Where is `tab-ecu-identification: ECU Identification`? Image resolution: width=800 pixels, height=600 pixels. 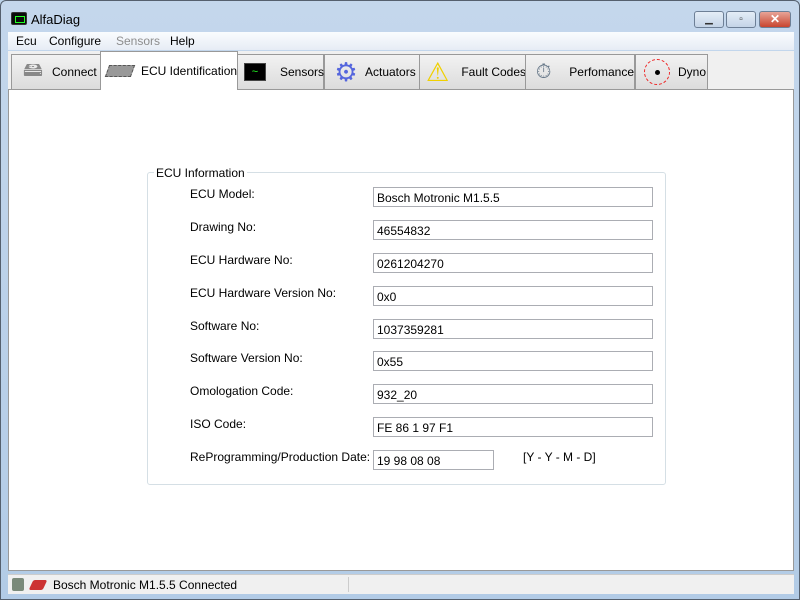 tab-ecu-identification: ECU Identification is located at coordinates (169, 70).